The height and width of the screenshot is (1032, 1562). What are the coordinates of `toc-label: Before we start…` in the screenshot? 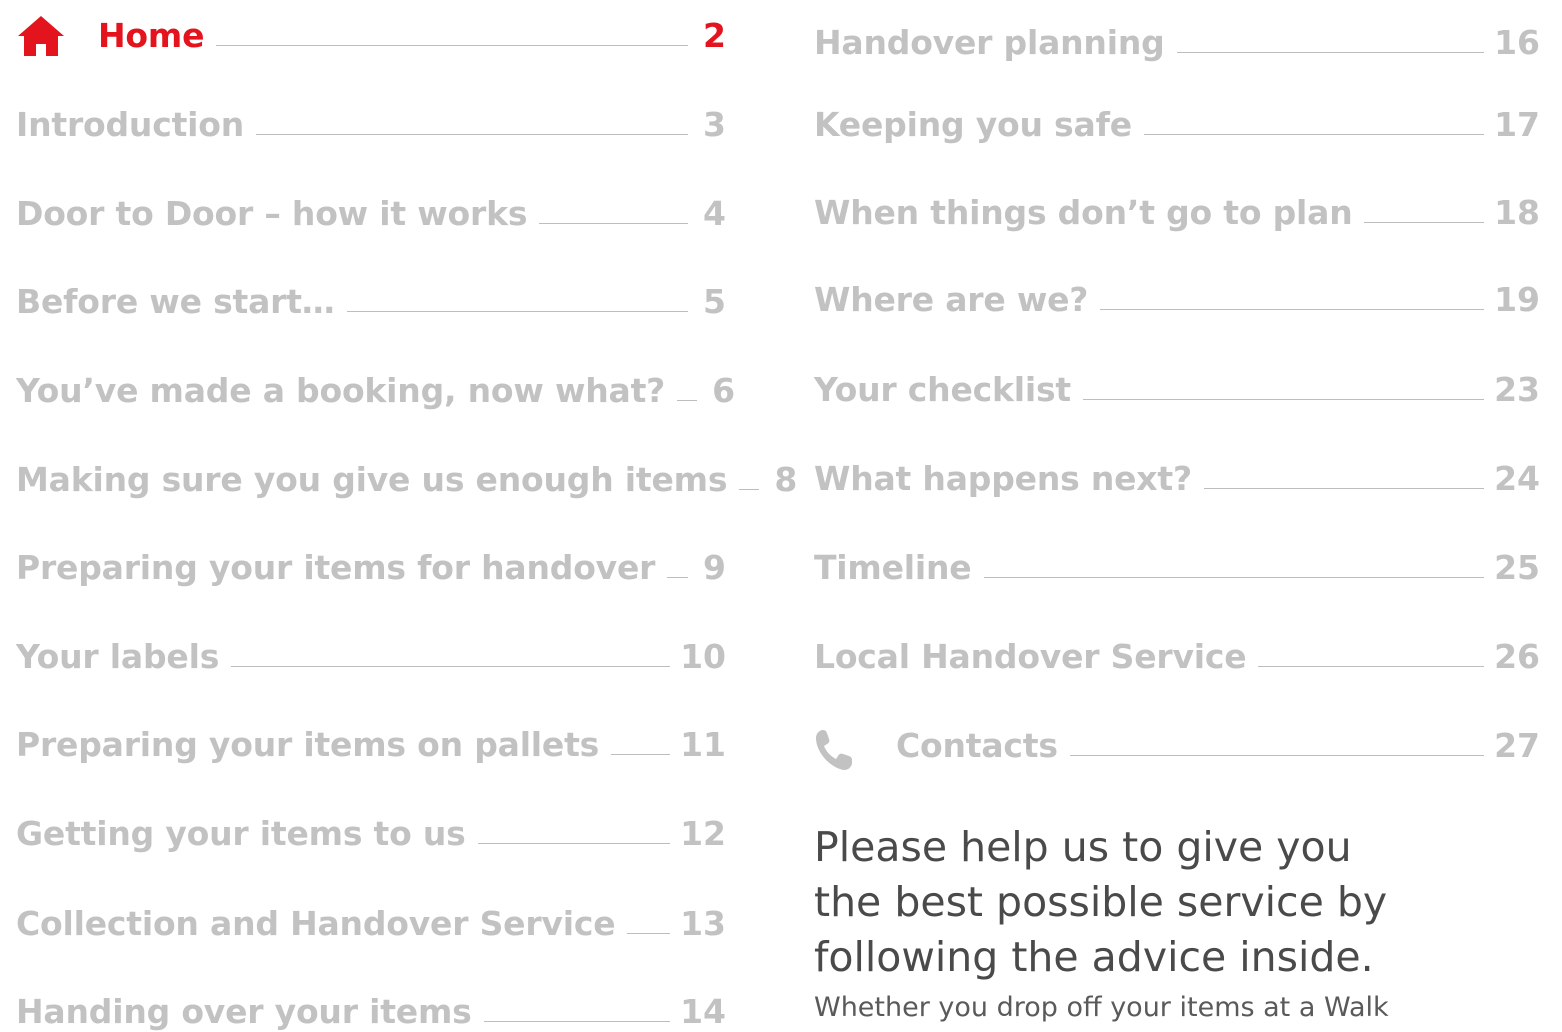 It's located at (175, 301).